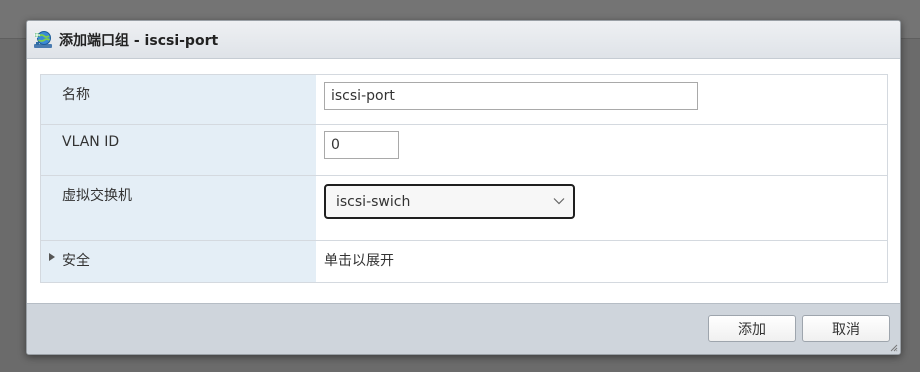 The width and height of the screenshot is (920, 372). Describe the element at coordinates (449, 201) in the screenshot. I see `vswitch-select: iscsi-swich` at that location.